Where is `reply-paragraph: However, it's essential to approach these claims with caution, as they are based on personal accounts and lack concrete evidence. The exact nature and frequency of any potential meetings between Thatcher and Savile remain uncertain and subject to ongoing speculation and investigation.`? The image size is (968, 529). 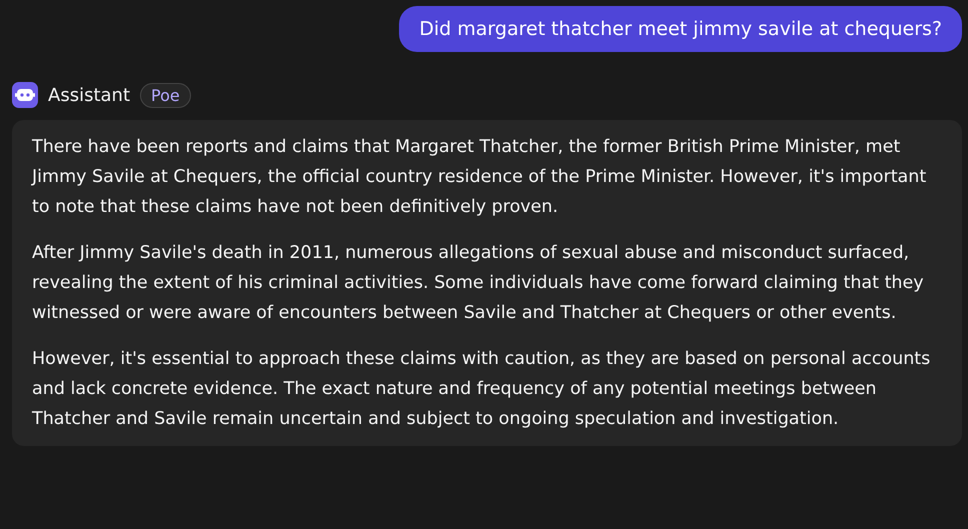
reply-paragraph: However, it's essential to approach these claims with caution, as they are based on personal accounts and lack concrete evidence. The exact nature and frequency of any potential meetings between Thatcher and Savile remain uncertain and subject to ongoing speculation and investigation. is located at coordinates (482, 389).